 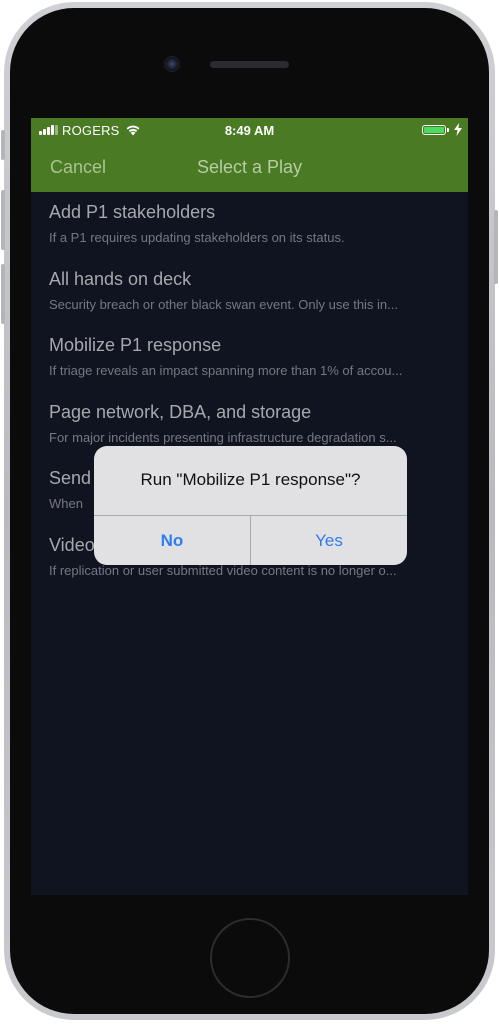 I want to click on status-time: 8:49 AM, so click(x=249, y=130).